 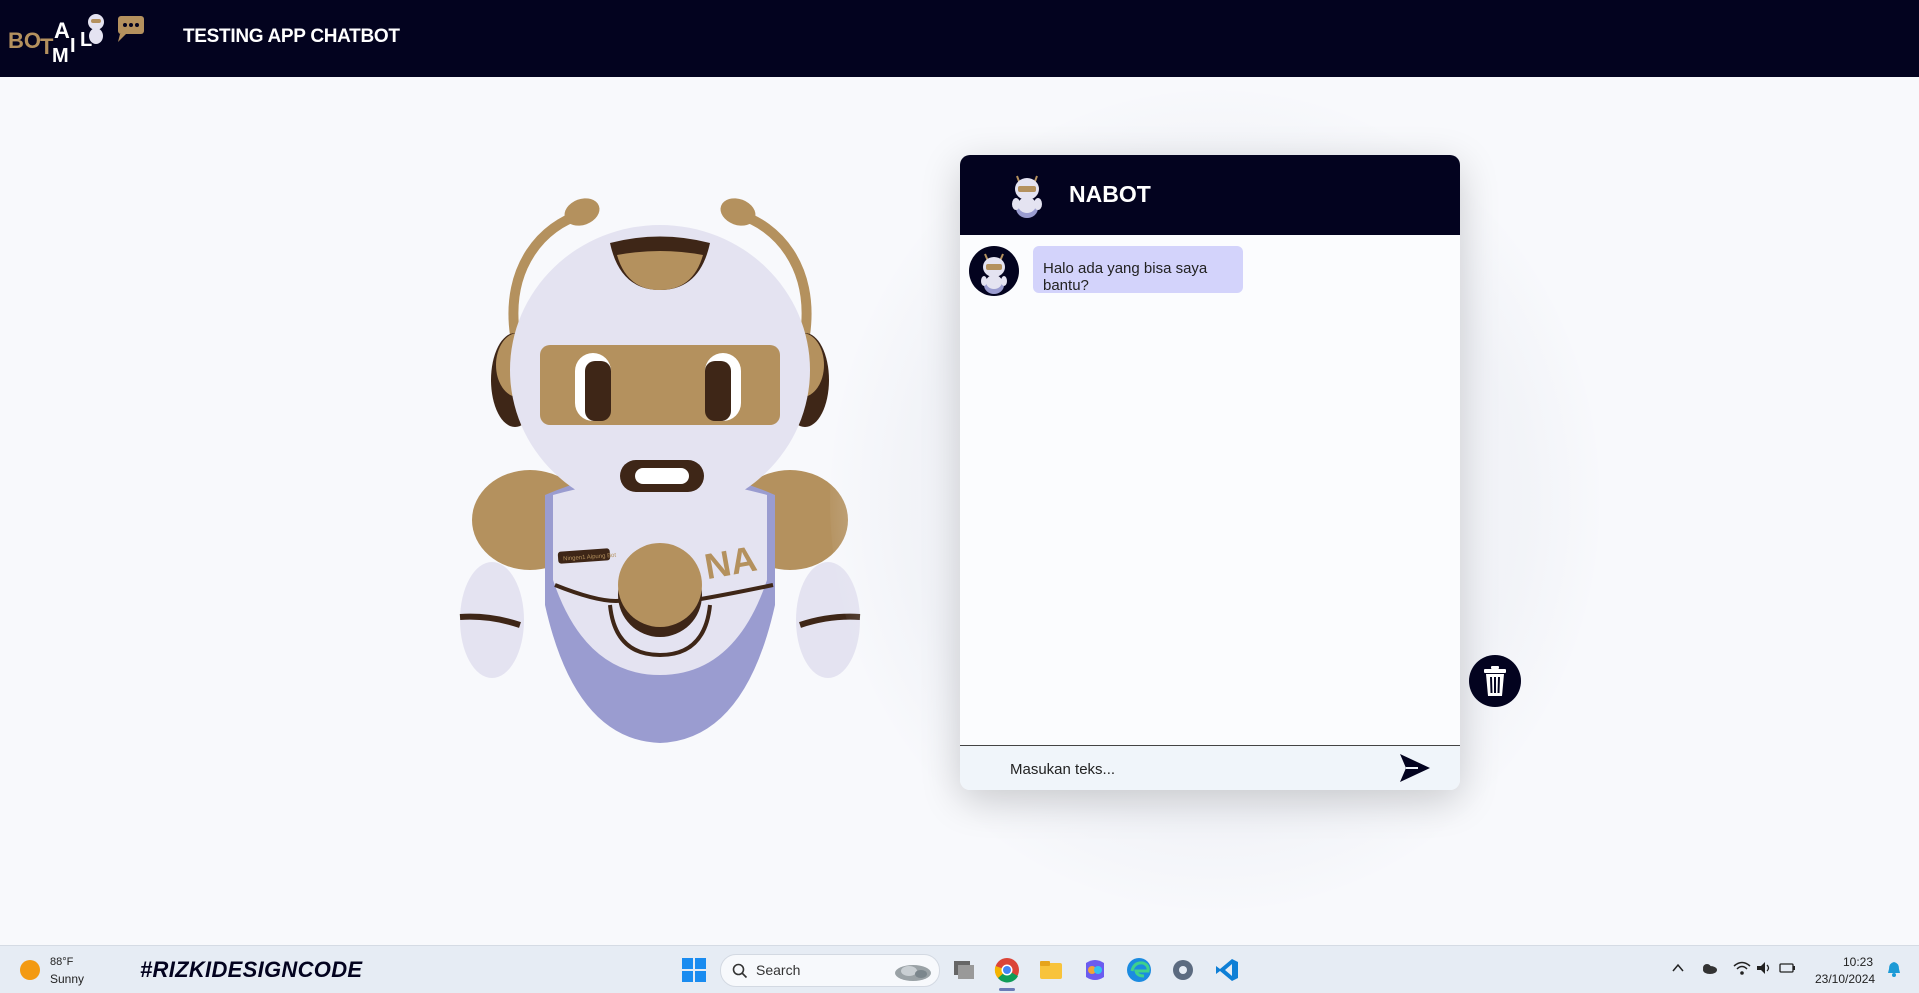 I want to click on trash-icon, so click(x=1495, y=681).